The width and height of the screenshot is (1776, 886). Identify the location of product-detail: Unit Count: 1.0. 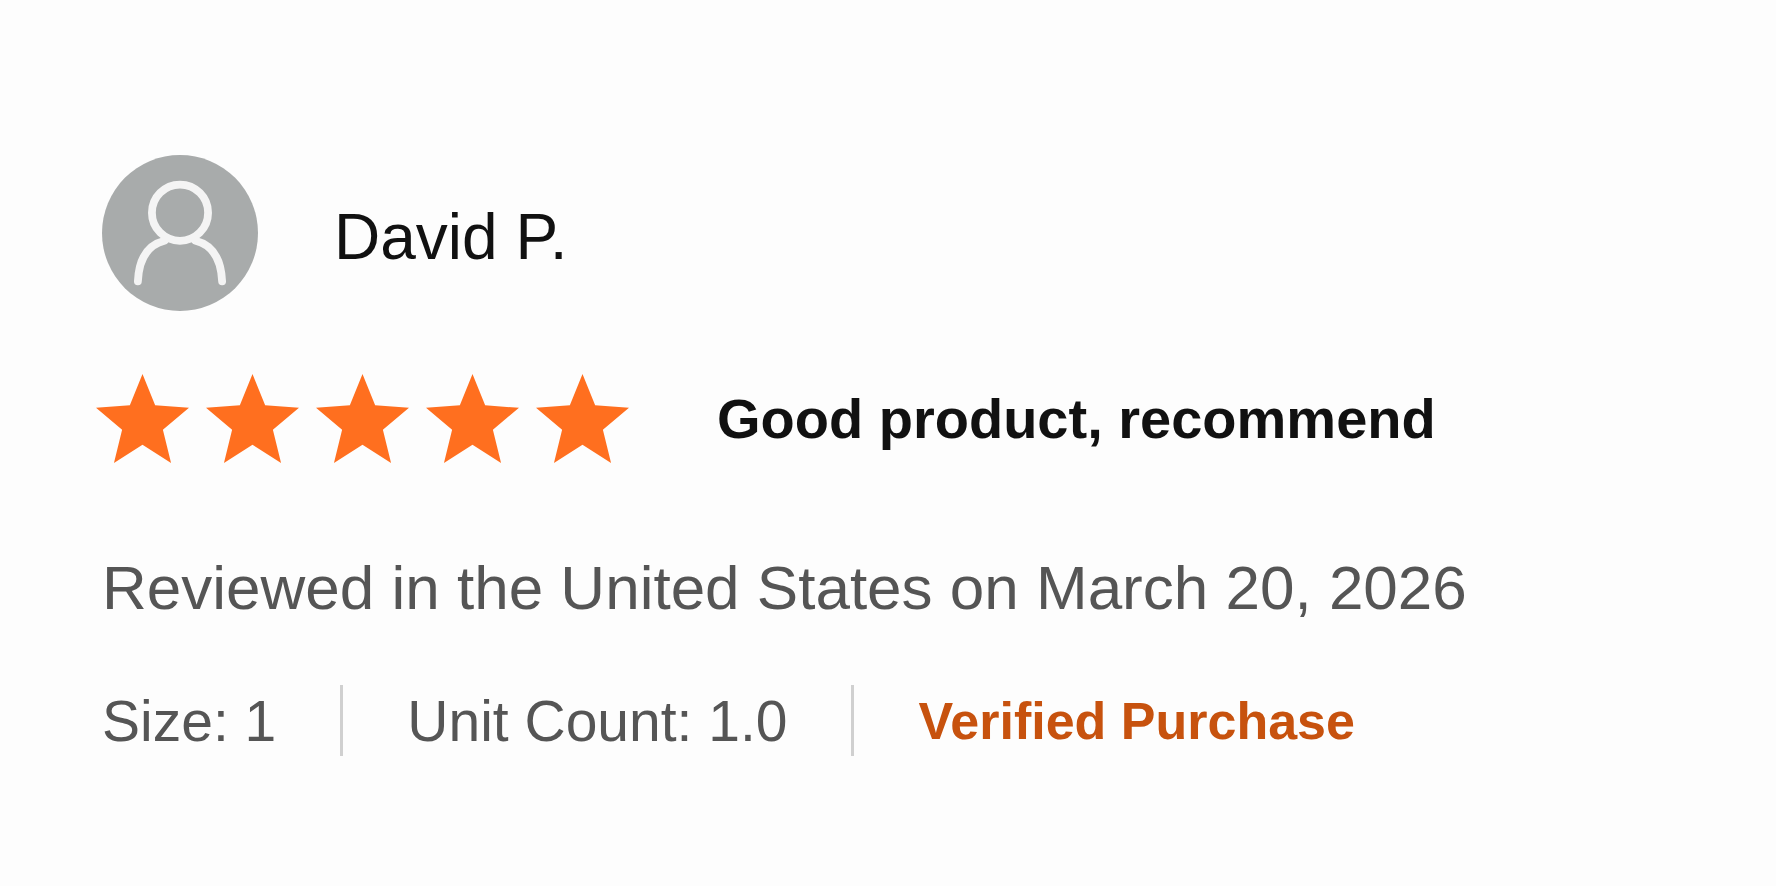
(597, 721).